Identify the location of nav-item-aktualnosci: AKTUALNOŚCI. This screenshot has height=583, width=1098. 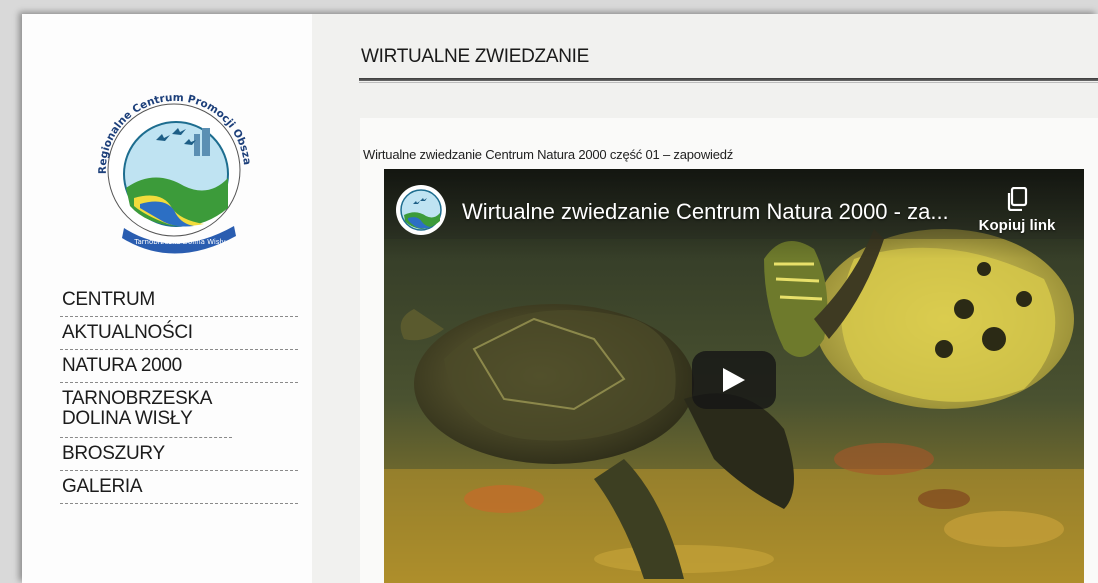
(179, 333).